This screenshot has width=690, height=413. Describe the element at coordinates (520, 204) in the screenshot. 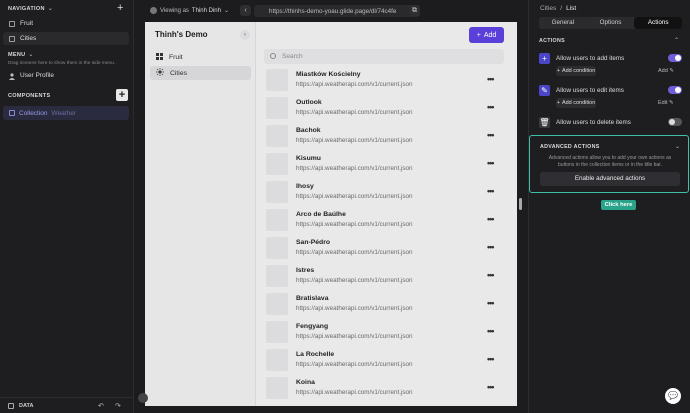

I see `scrollbar` at that location.